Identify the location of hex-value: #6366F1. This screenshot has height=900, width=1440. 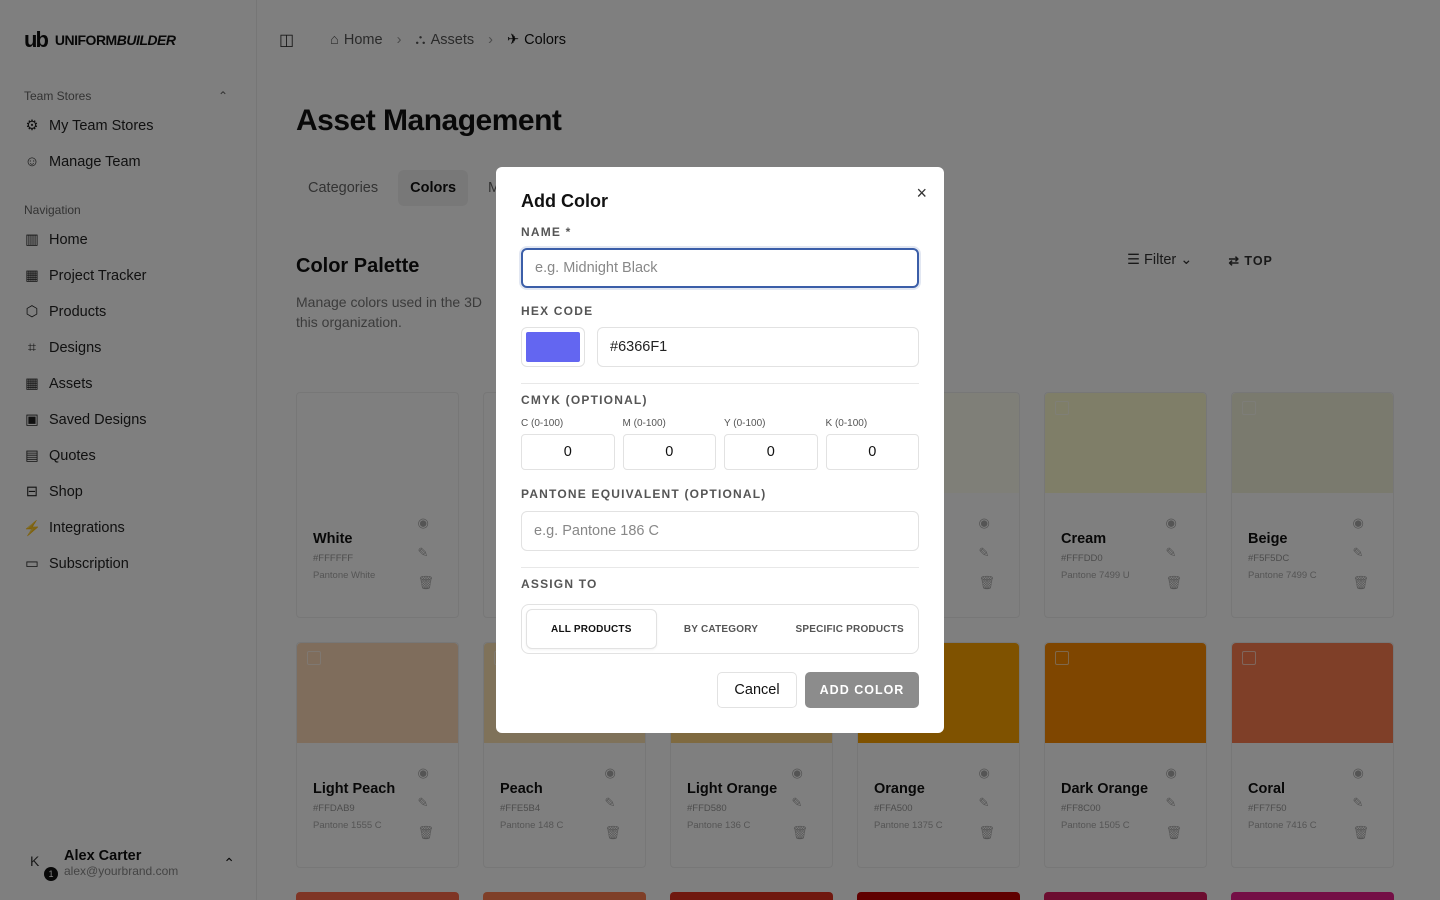
(639, 347).